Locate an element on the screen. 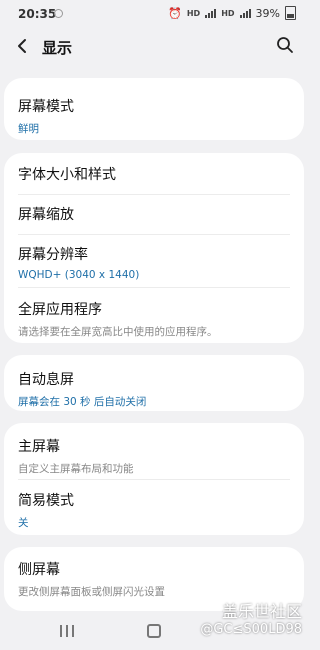 This screenshot has height=650, width=320. signal-icon is located at coordinates (211, 13).